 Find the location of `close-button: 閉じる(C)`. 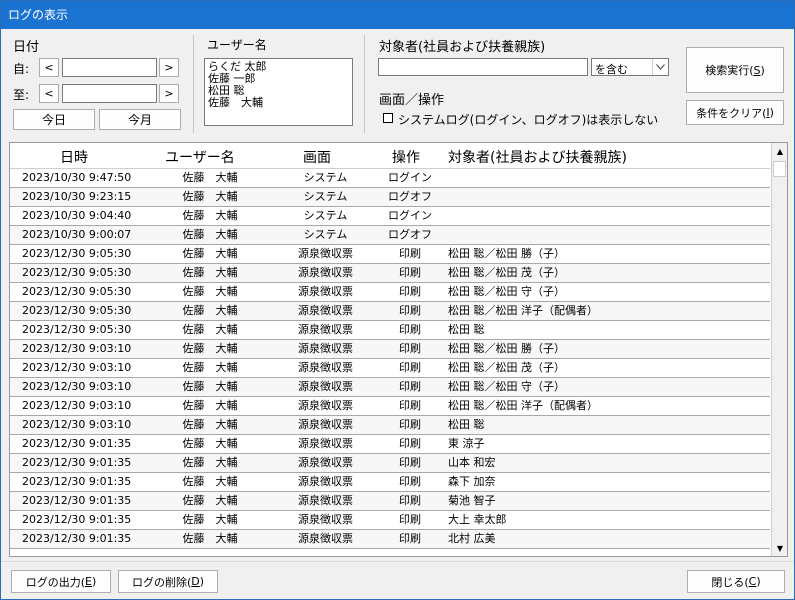

close-button: 閉じる(C) is located at coordinates (736, 581).